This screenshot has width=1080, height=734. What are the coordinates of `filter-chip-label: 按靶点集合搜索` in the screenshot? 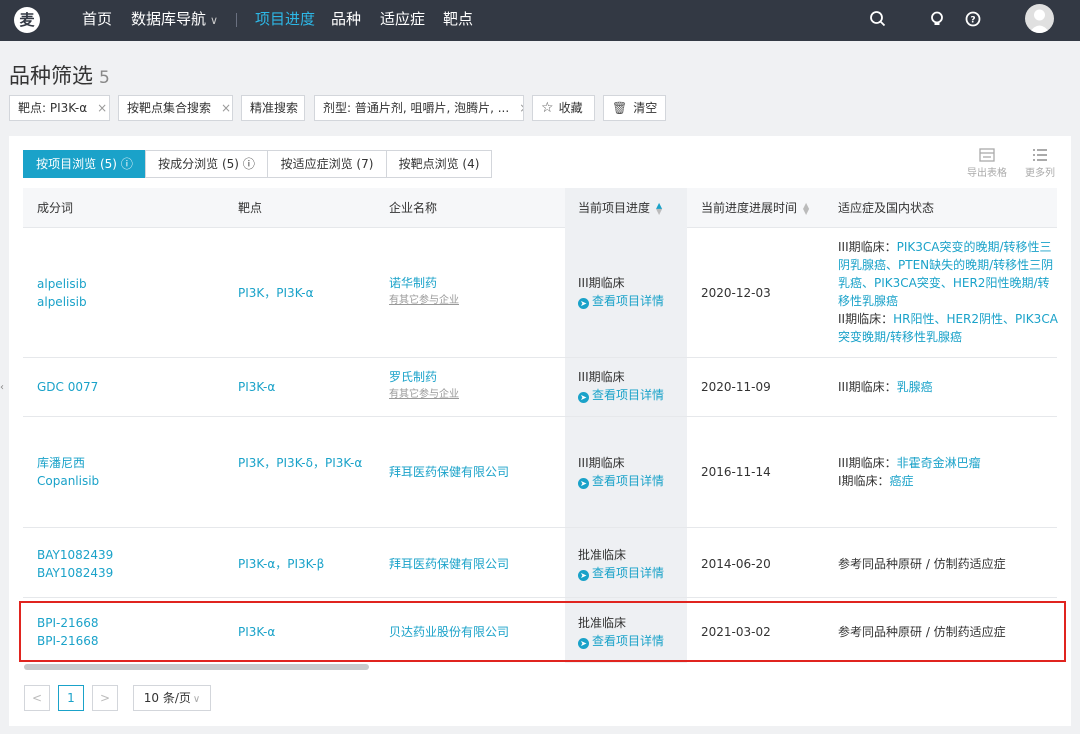 It's located at (169, 108).